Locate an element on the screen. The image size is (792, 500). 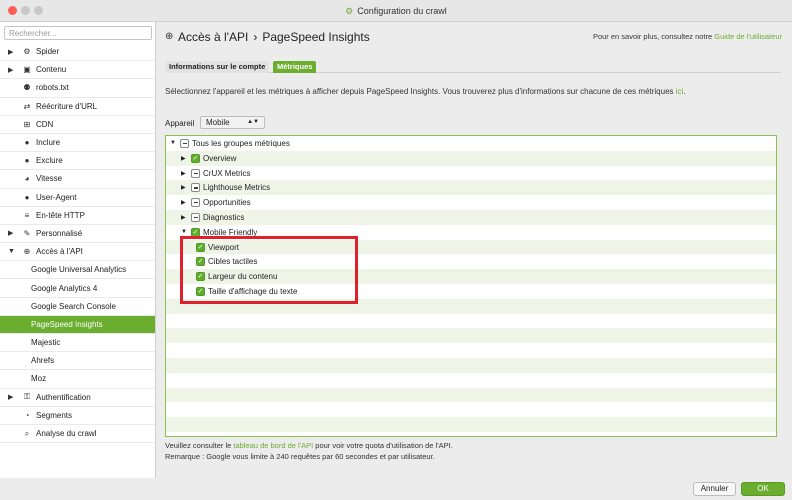
ok-button: OK is located at coordinates (763, 489).